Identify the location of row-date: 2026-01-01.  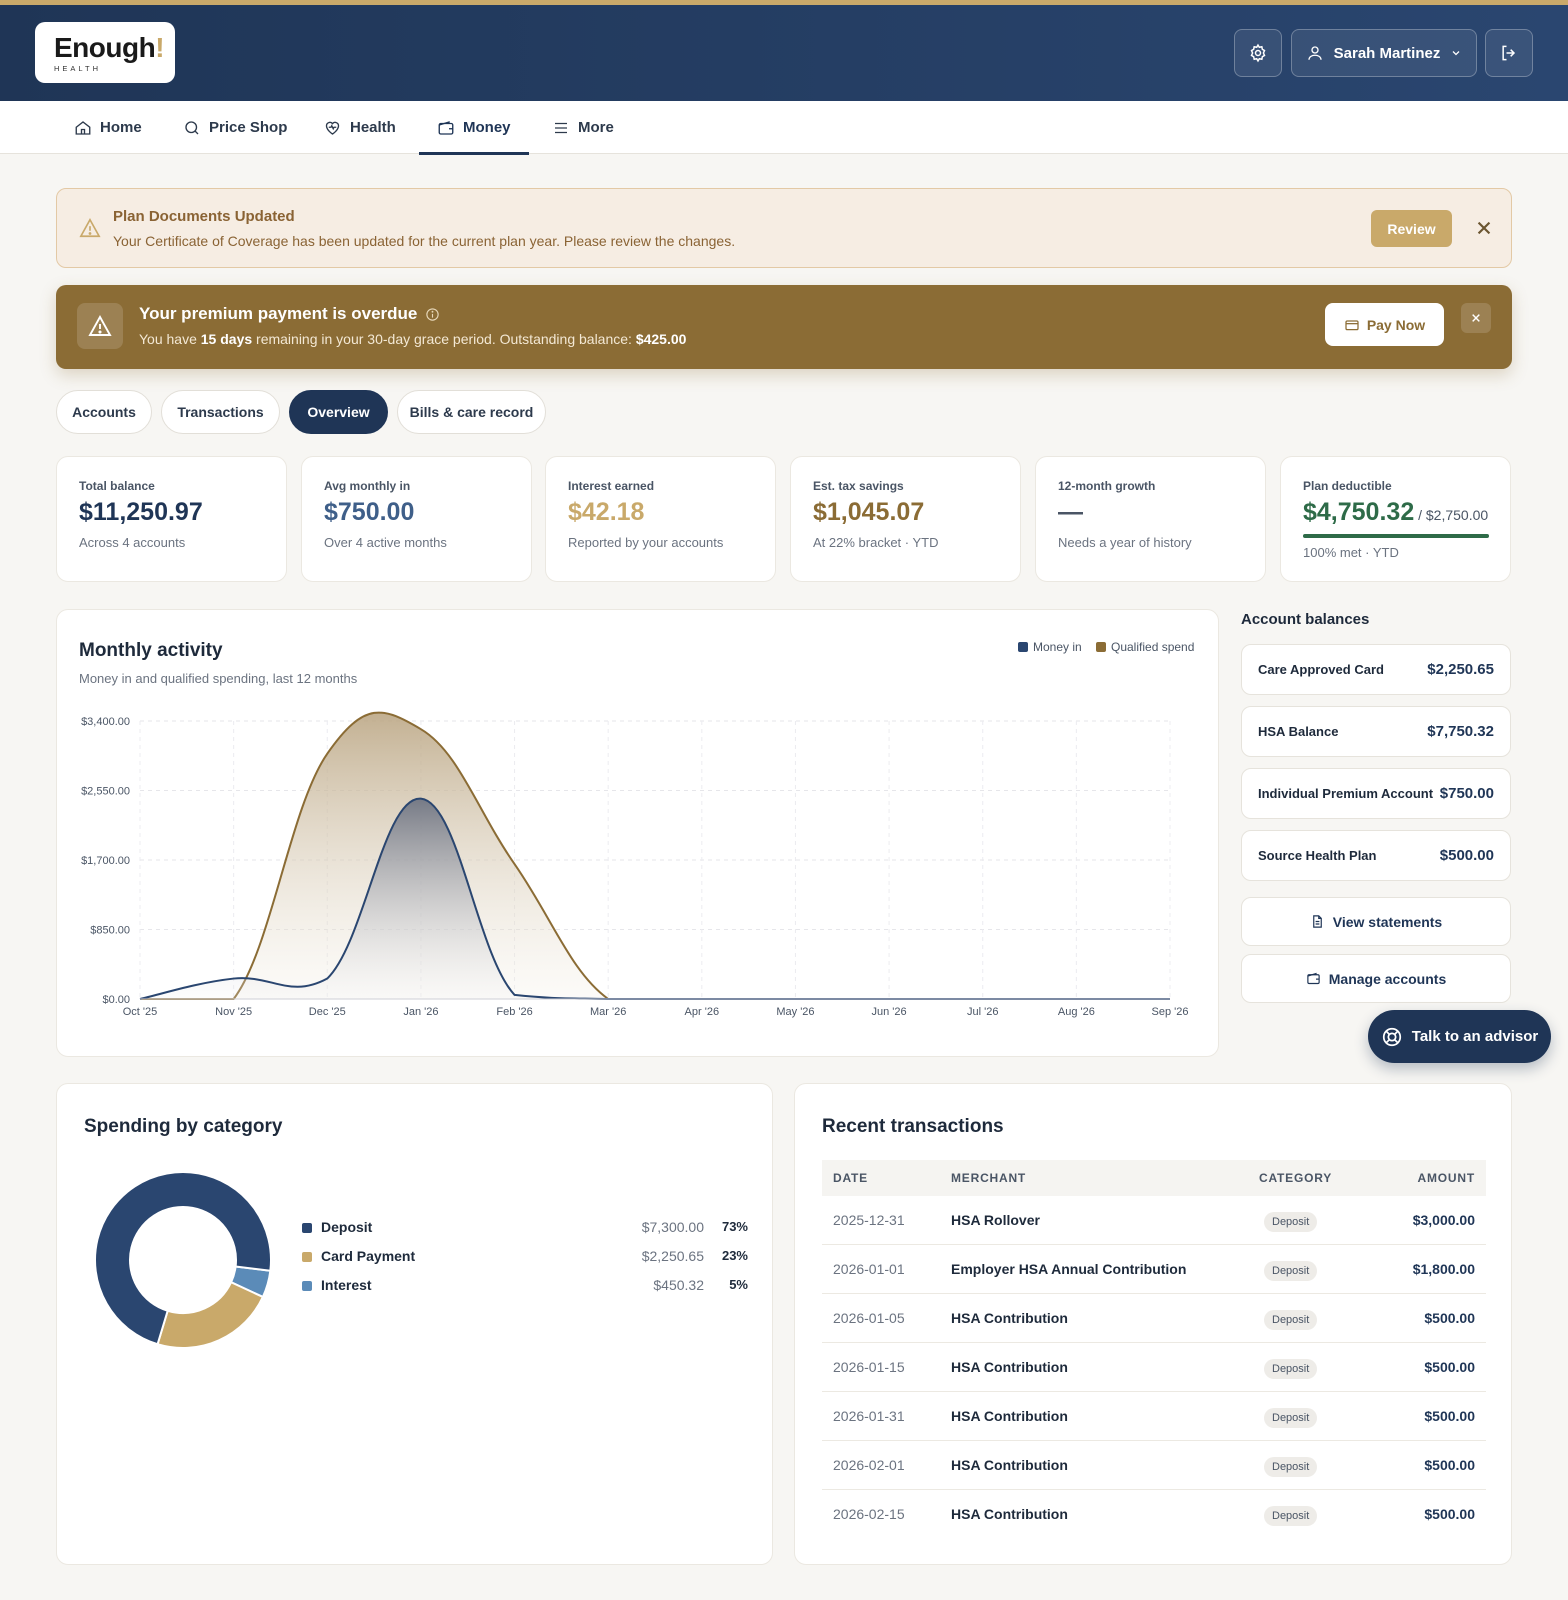
(869, 1269).